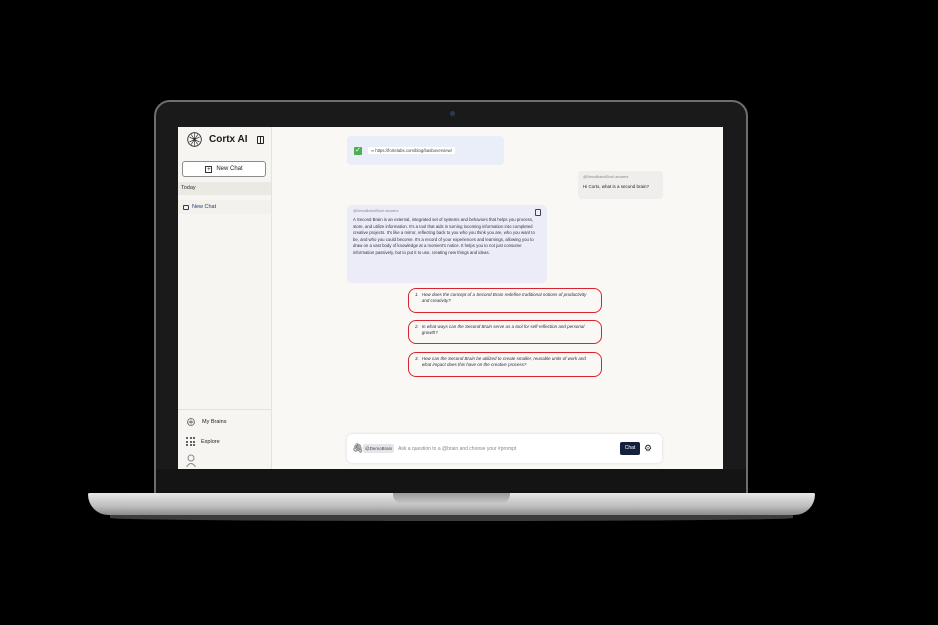 The image size is (938, 625). What do you see at coordinates (210, 441) in the screenshot?
I see `explore-label: Explore` at bounding box center [210, 441].